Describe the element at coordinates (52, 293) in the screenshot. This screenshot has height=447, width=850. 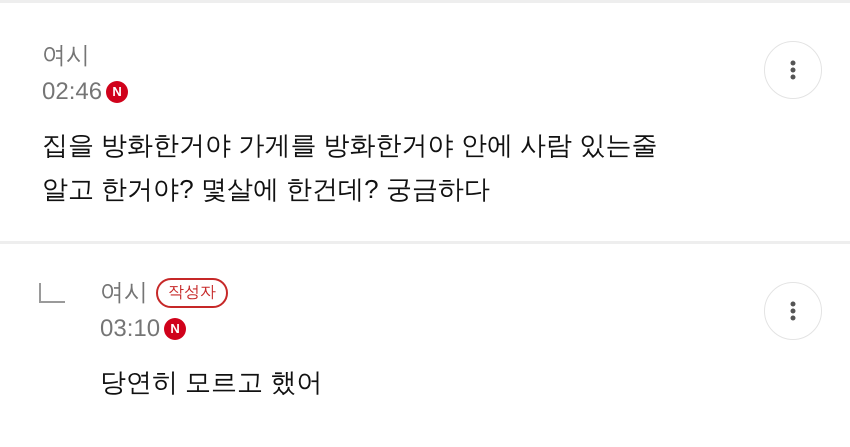
I see `reply-indent-icon` at that location.